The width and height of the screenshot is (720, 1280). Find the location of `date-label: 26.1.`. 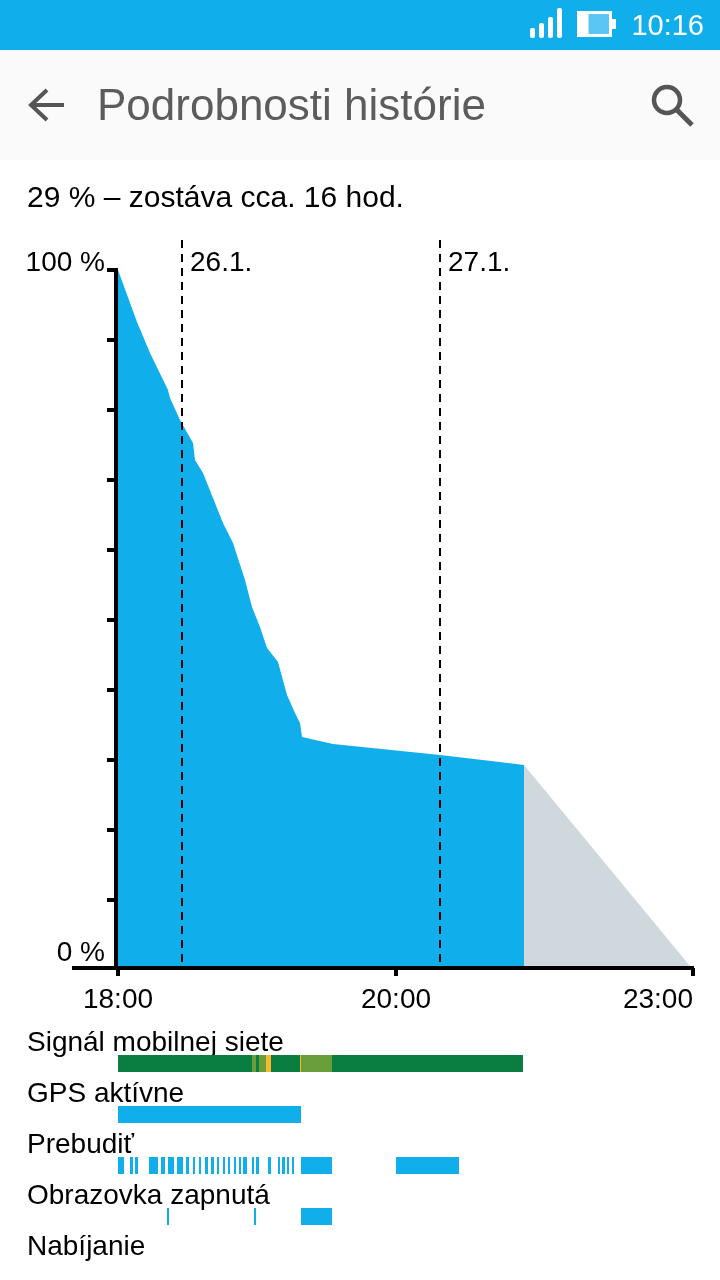

date-label: 26.1. is located at coordinates (221, 261).